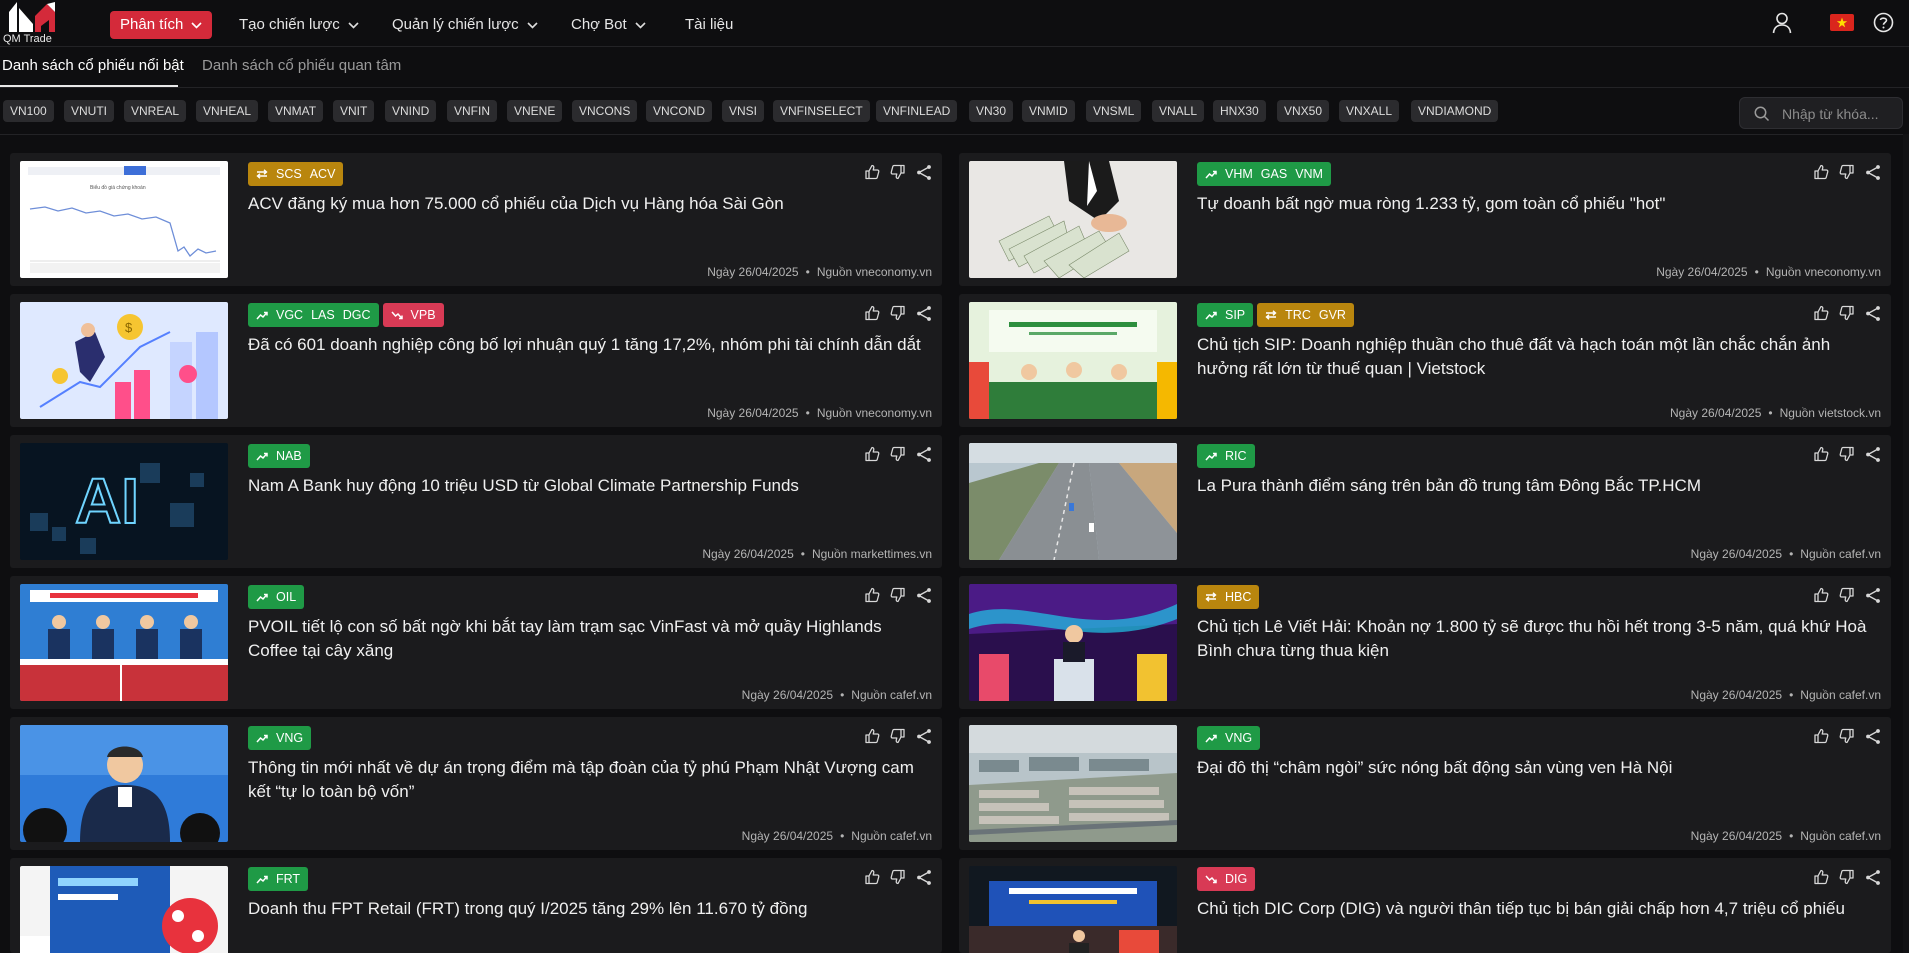 The image size is (1909, 953). What do you see at coordinates (535, 111) in the screenshot?
I see `index-chip: VNENE` at bounding box center [535, 111].